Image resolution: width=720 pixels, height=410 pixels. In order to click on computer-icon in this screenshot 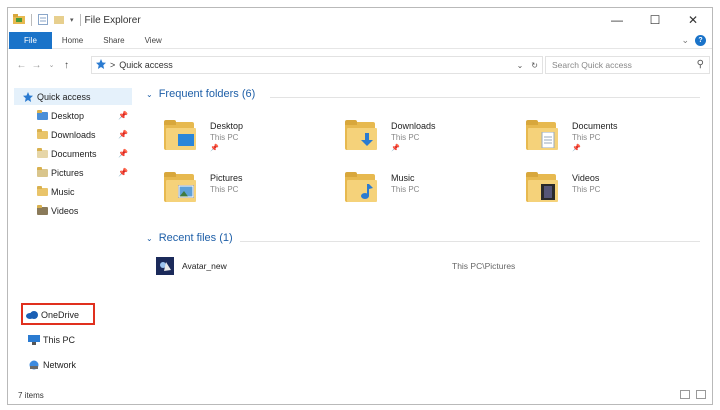, I will do `click(34, 339)`.